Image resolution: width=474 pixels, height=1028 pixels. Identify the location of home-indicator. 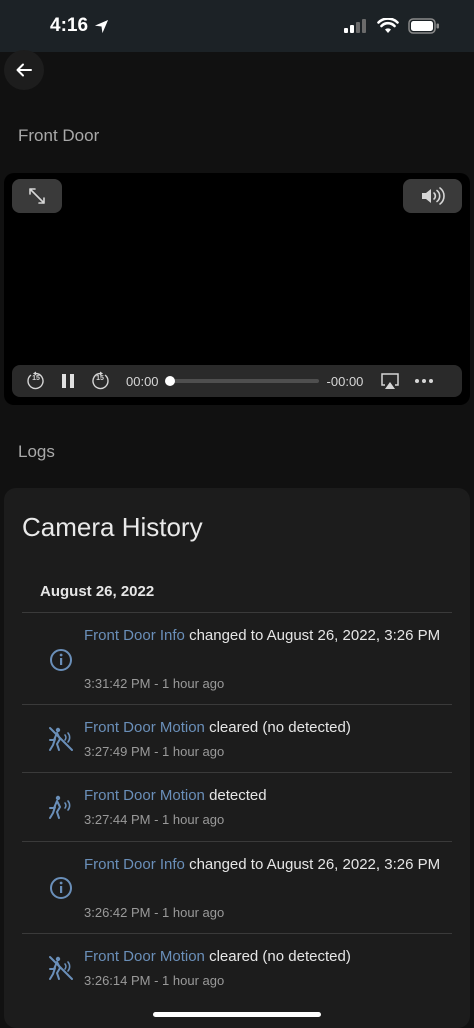
(237, 1014).